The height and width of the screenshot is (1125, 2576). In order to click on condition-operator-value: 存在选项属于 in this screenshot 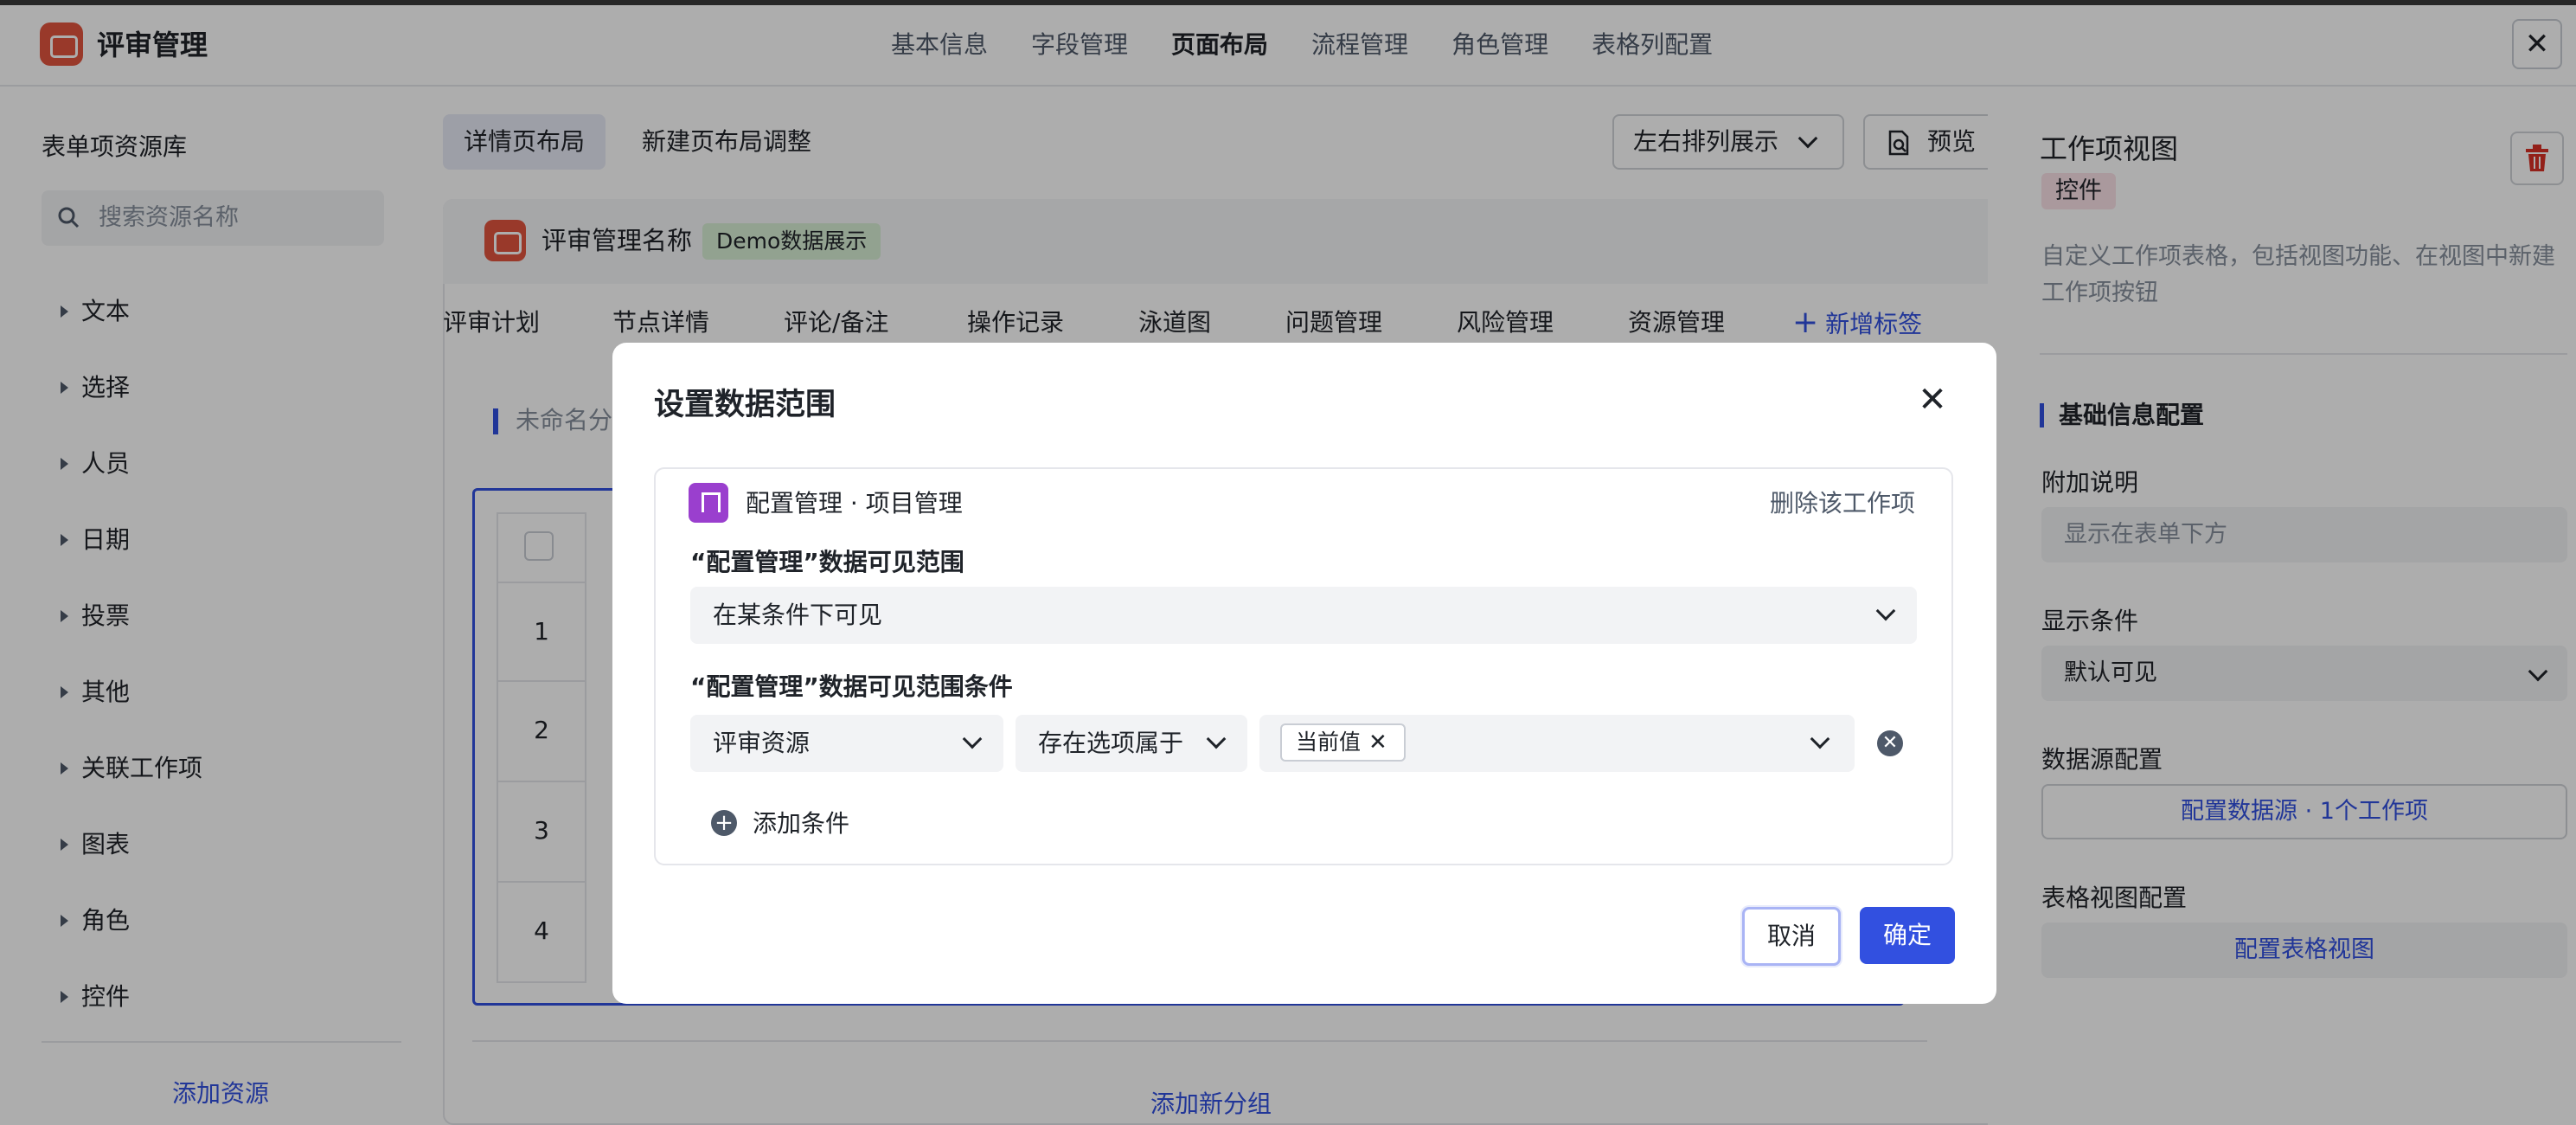, I will do `click(1111, 743)`.